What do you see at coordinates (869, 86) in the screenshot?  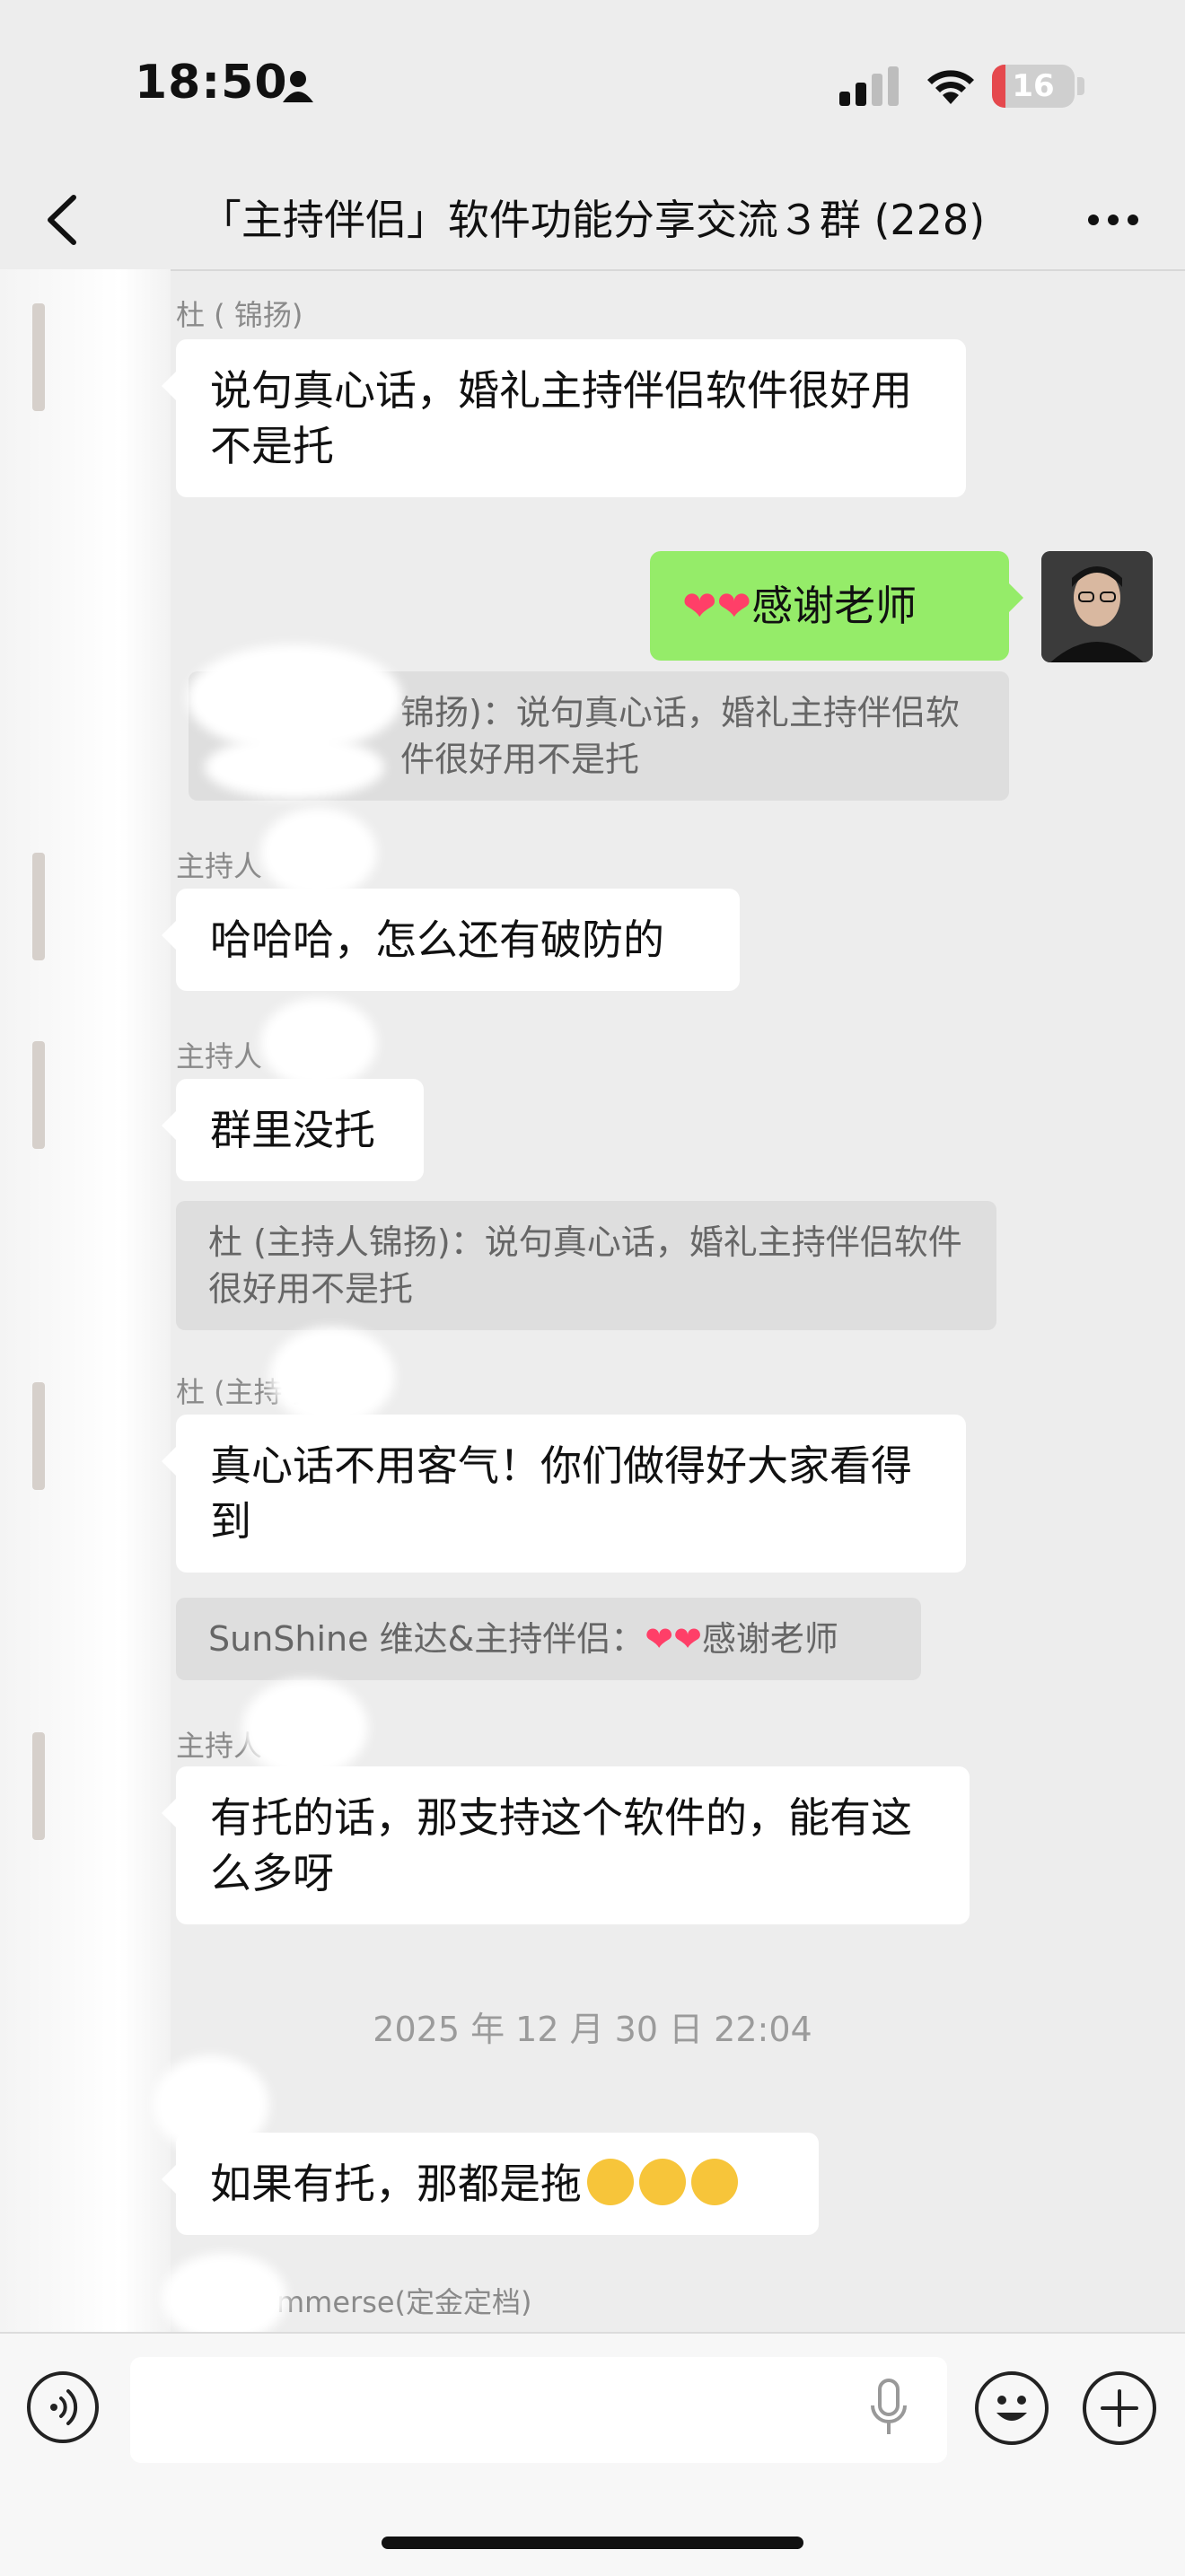 I see `cellular-signal-icon` at bounding box center [869, 86].